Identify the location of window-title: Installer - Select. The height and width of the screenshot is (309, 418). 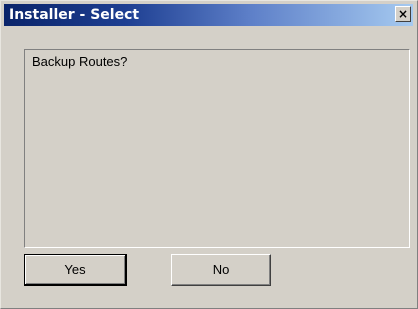
(74, 15).